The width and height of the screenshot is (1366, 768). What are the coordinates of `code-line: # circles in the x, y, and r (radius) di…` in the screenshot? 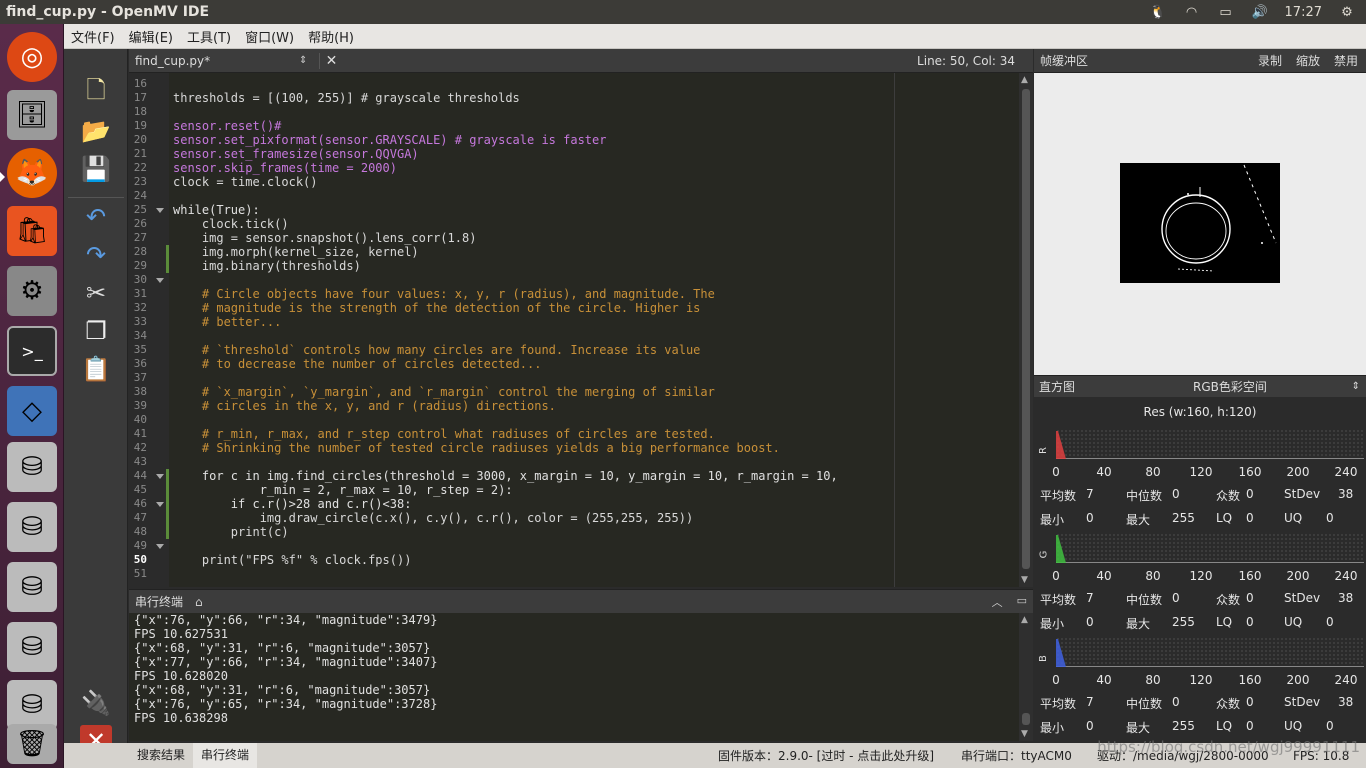 It's located at (364, 406).